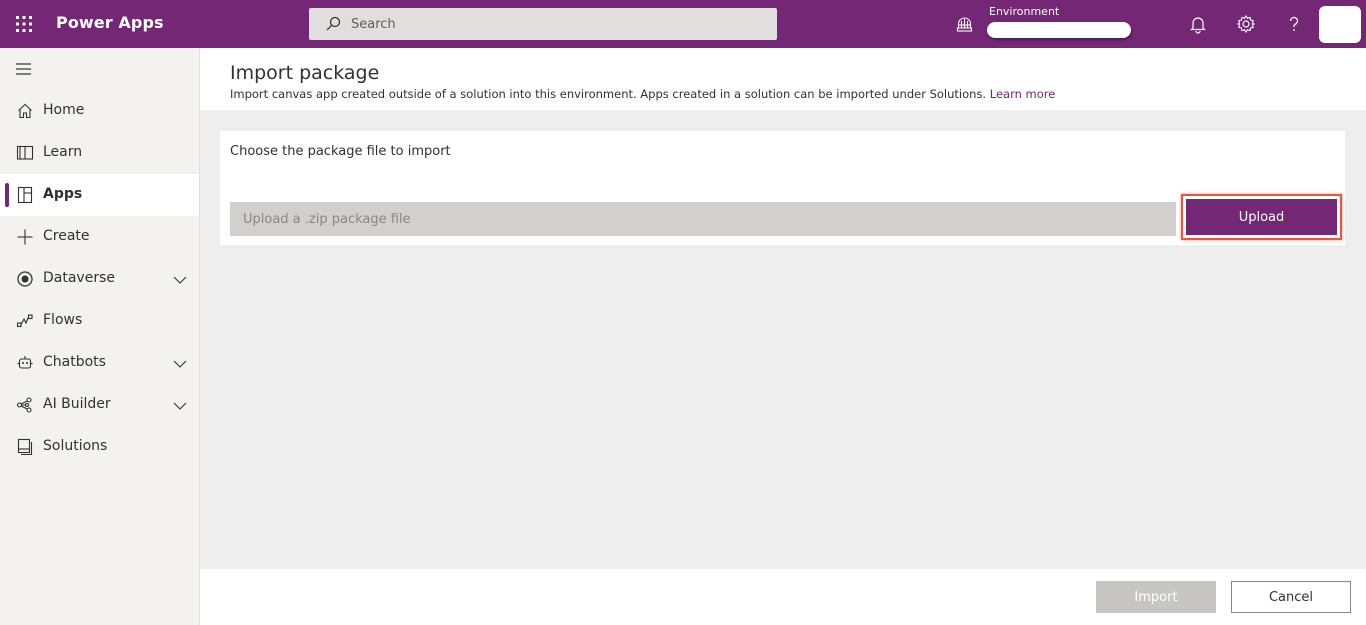 Image resolution: width=1366 pixels, height=625 pixels. I want to click on sidebar-item-home: Home, so click(99, 111).